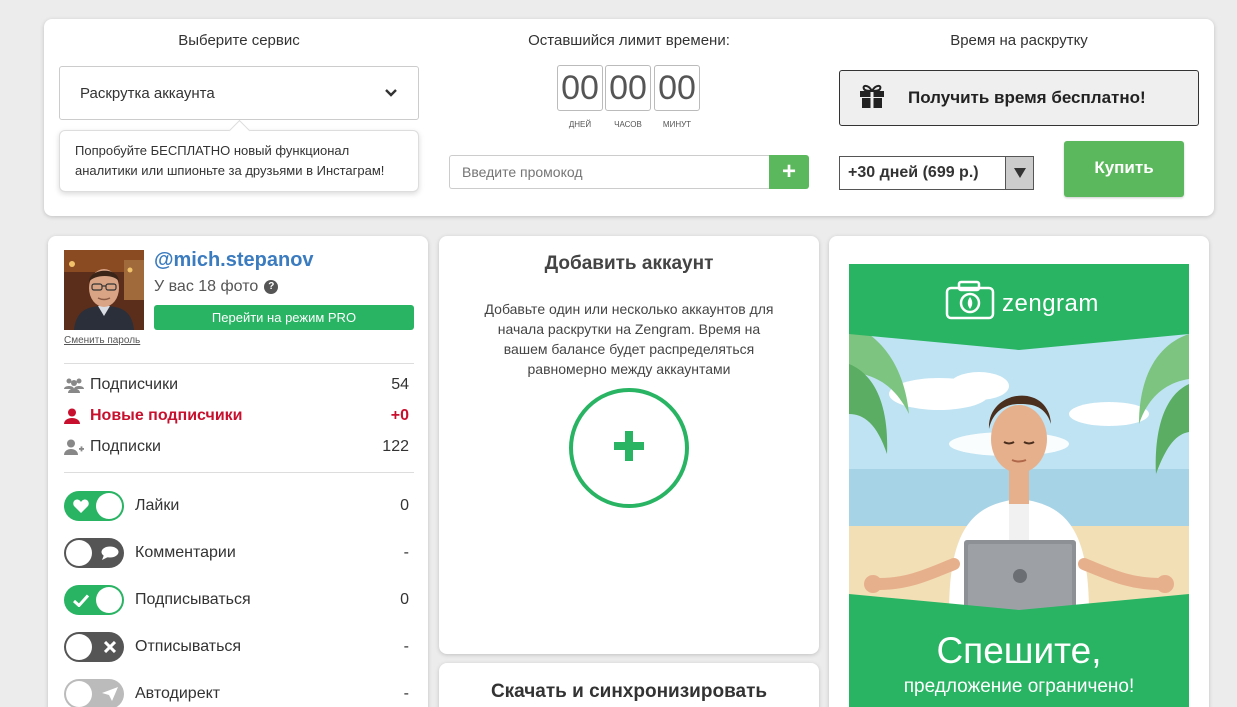 This screenshot has width=1237, height=707. I want to click on free-time-label: Получить время бесплатно!, so click(1027, 97).